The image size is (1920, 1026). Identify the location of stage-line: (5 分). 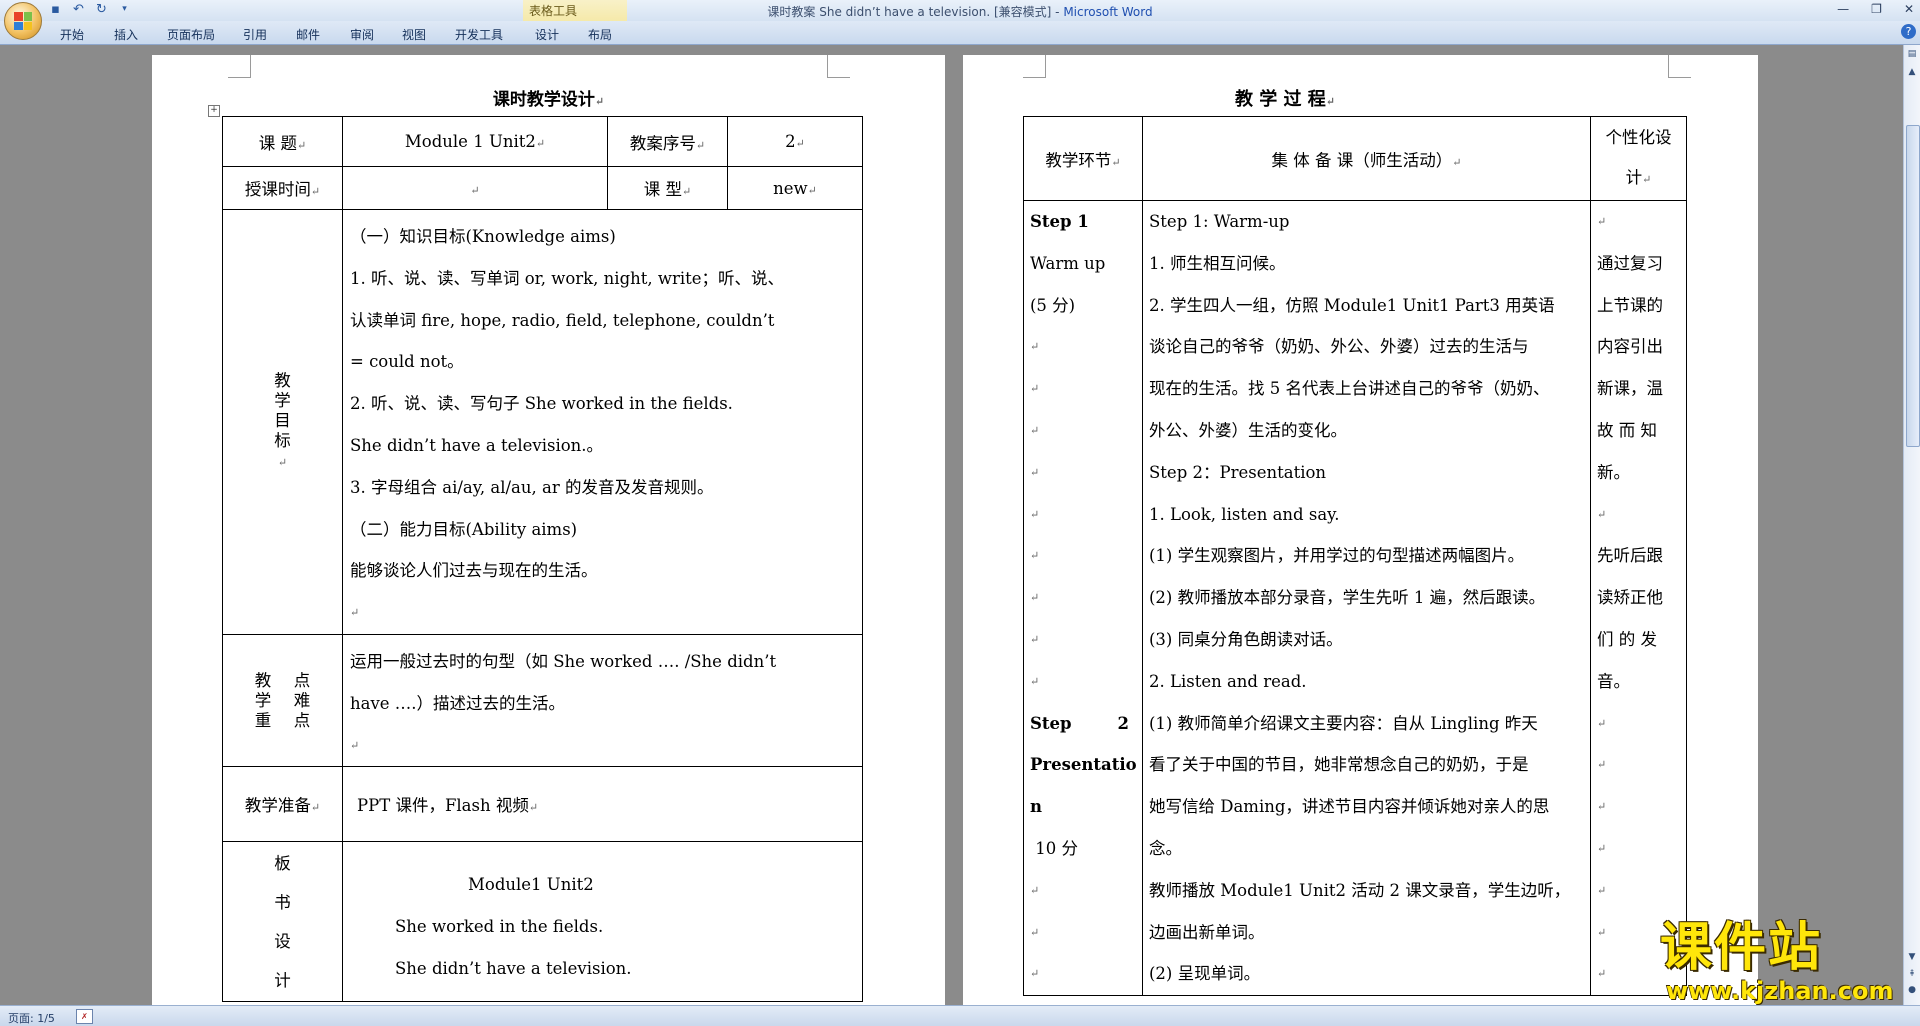
(1053, 305).